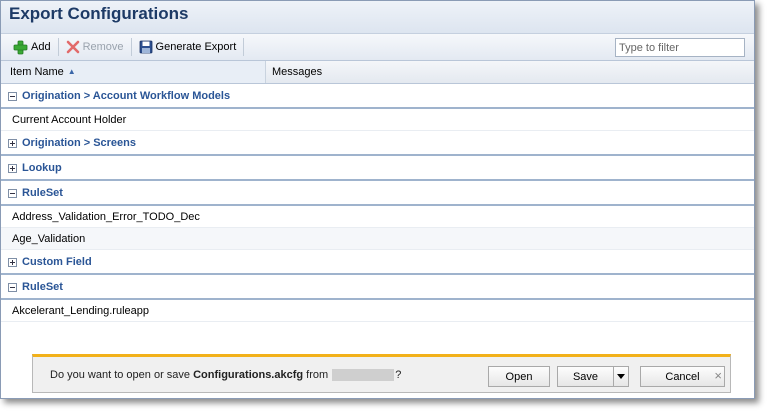  What do you see at coordinates (71, 71) in the screenshot?
I see `sort-ascending-icon: ▲` at bounding box center [71, 71].